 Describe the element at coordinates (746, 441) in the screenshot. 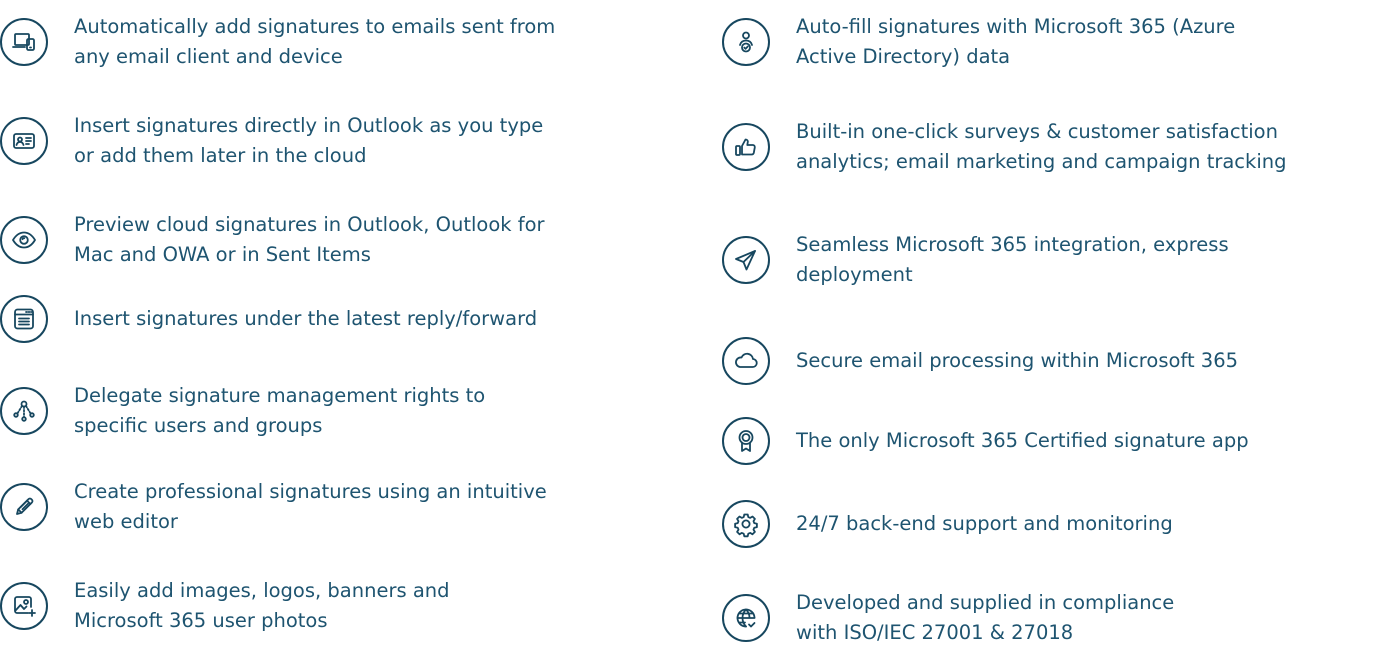

I see `award-icon` at that location.